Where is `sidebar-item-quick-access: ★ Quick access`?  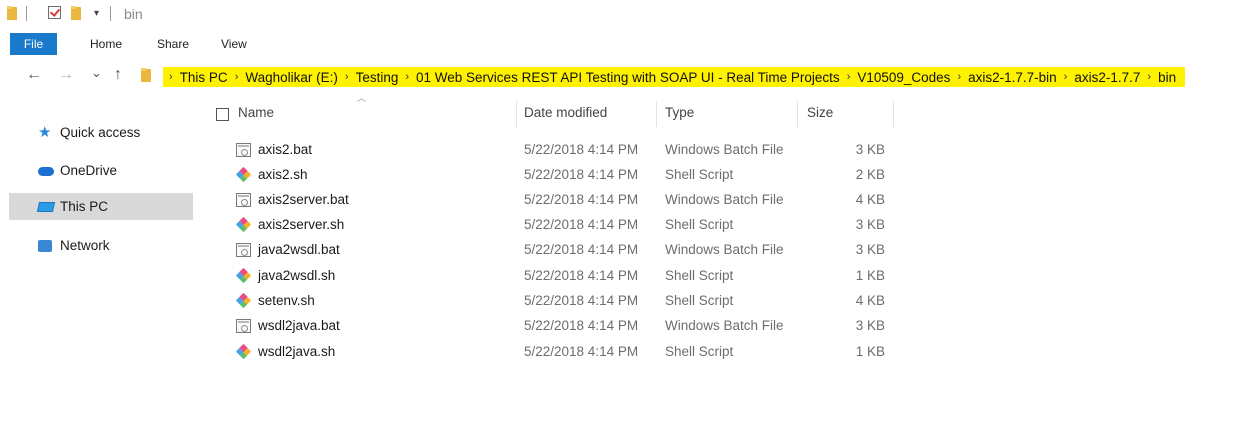 sidebar-item-quick-access: ★ Quick access is located at coordinates (101, 132).